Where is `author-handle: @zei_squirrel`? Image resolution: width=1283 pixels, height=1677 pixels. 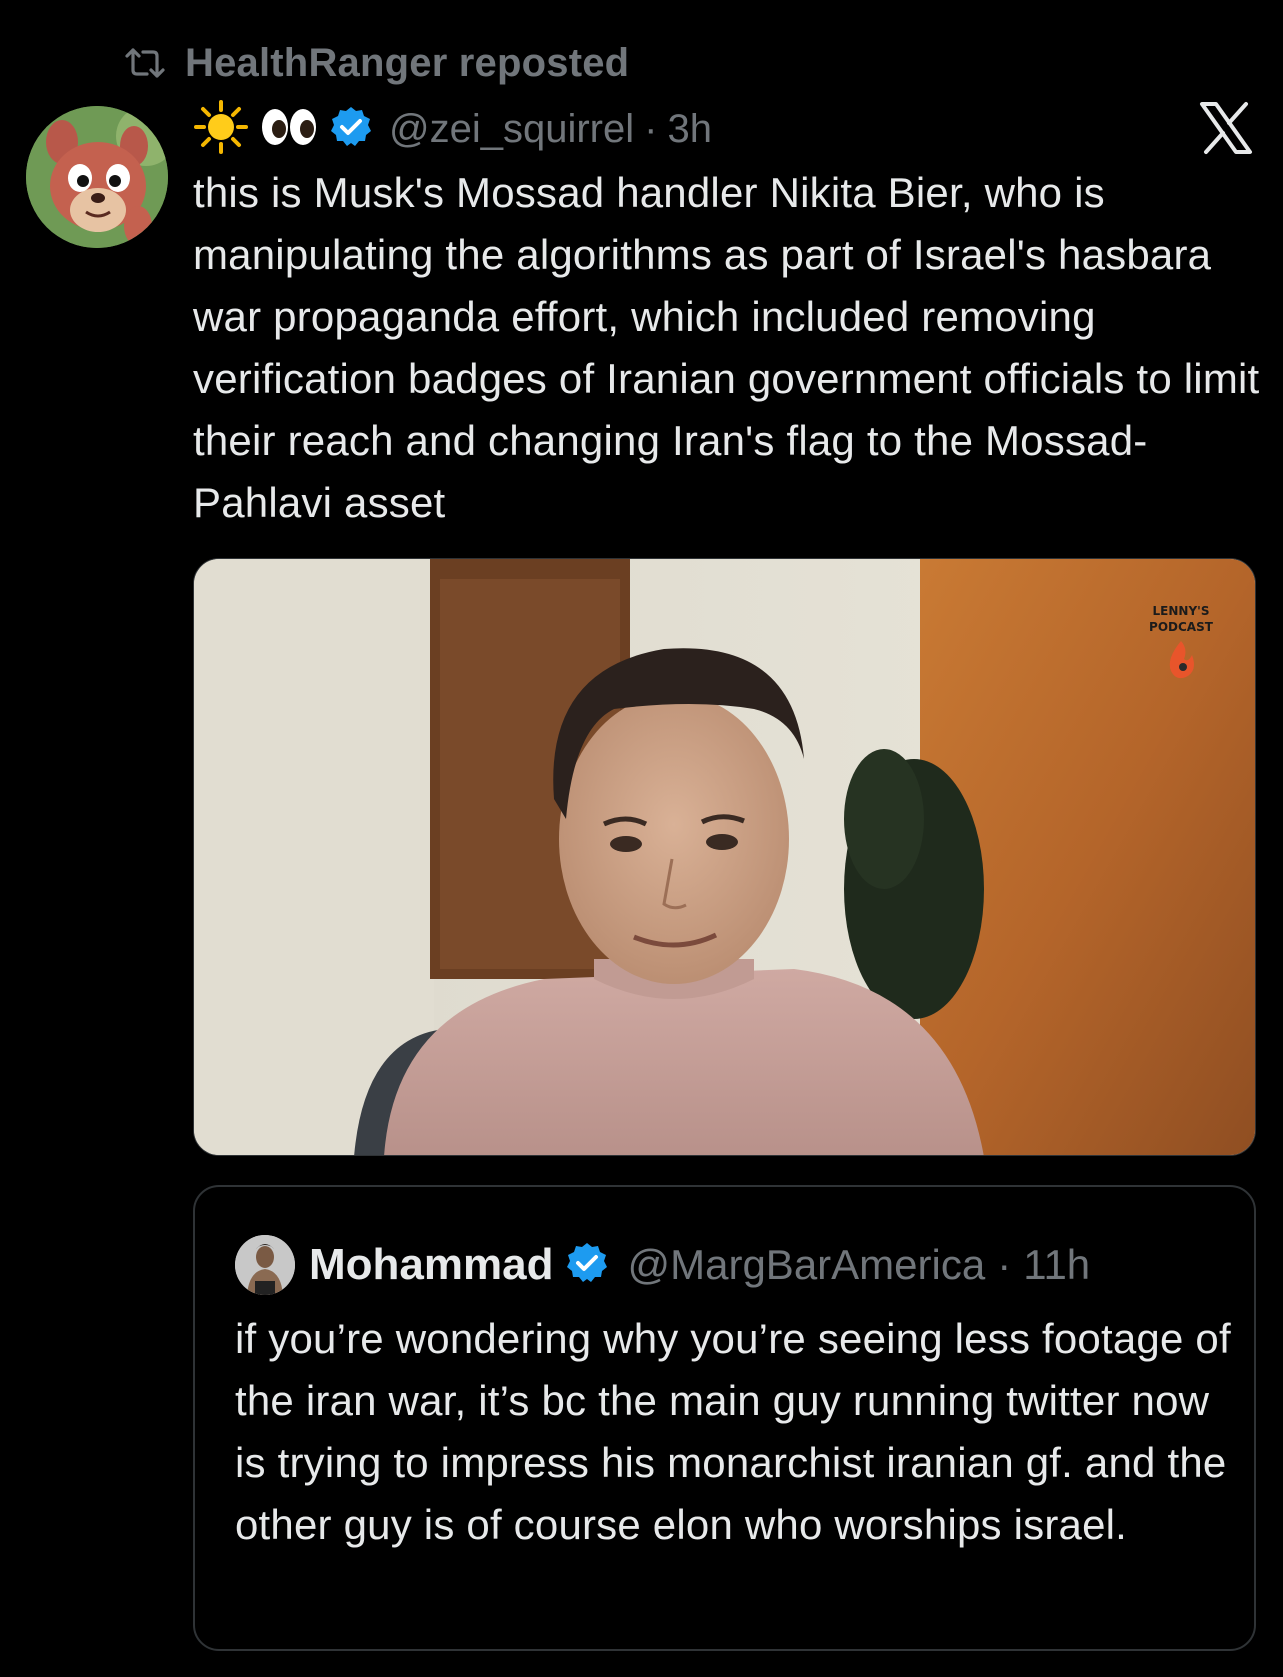 author-handle: @zei_squirrel is located at coordinates (511, 129).